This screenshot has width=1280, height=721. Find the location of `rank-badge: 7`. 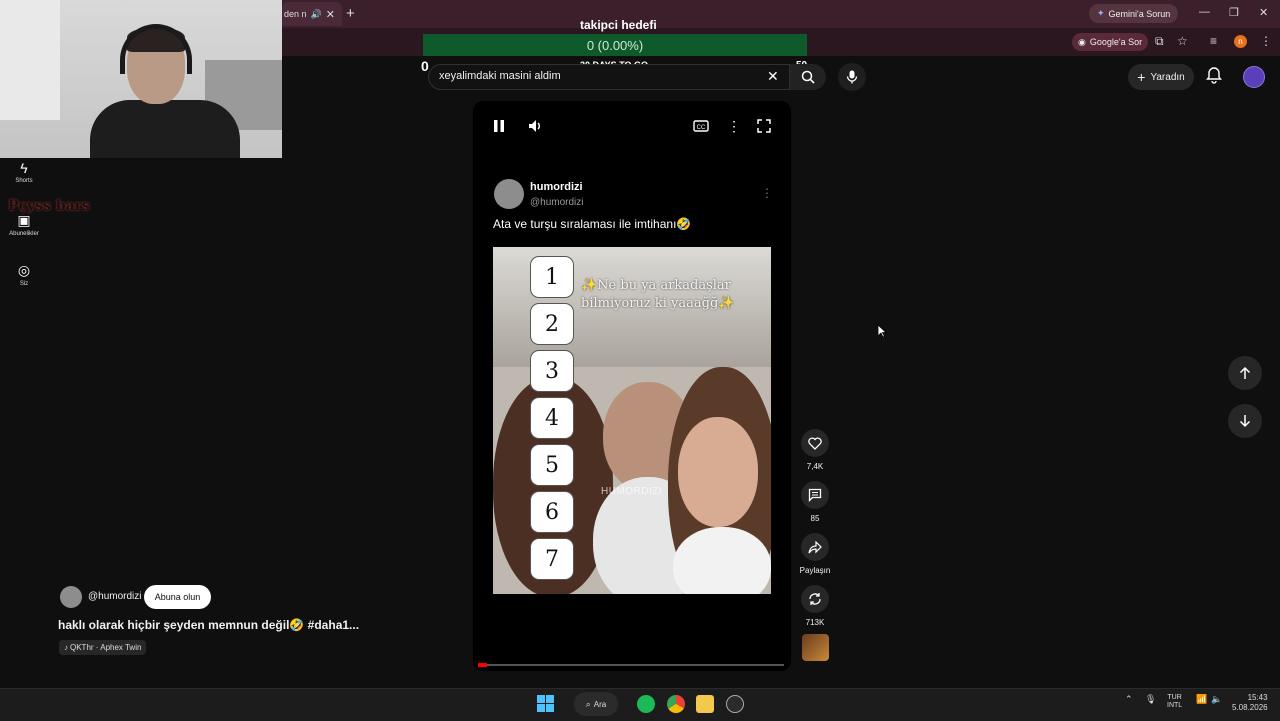

rank-badge: 7 is located at coordinates (552, 559).